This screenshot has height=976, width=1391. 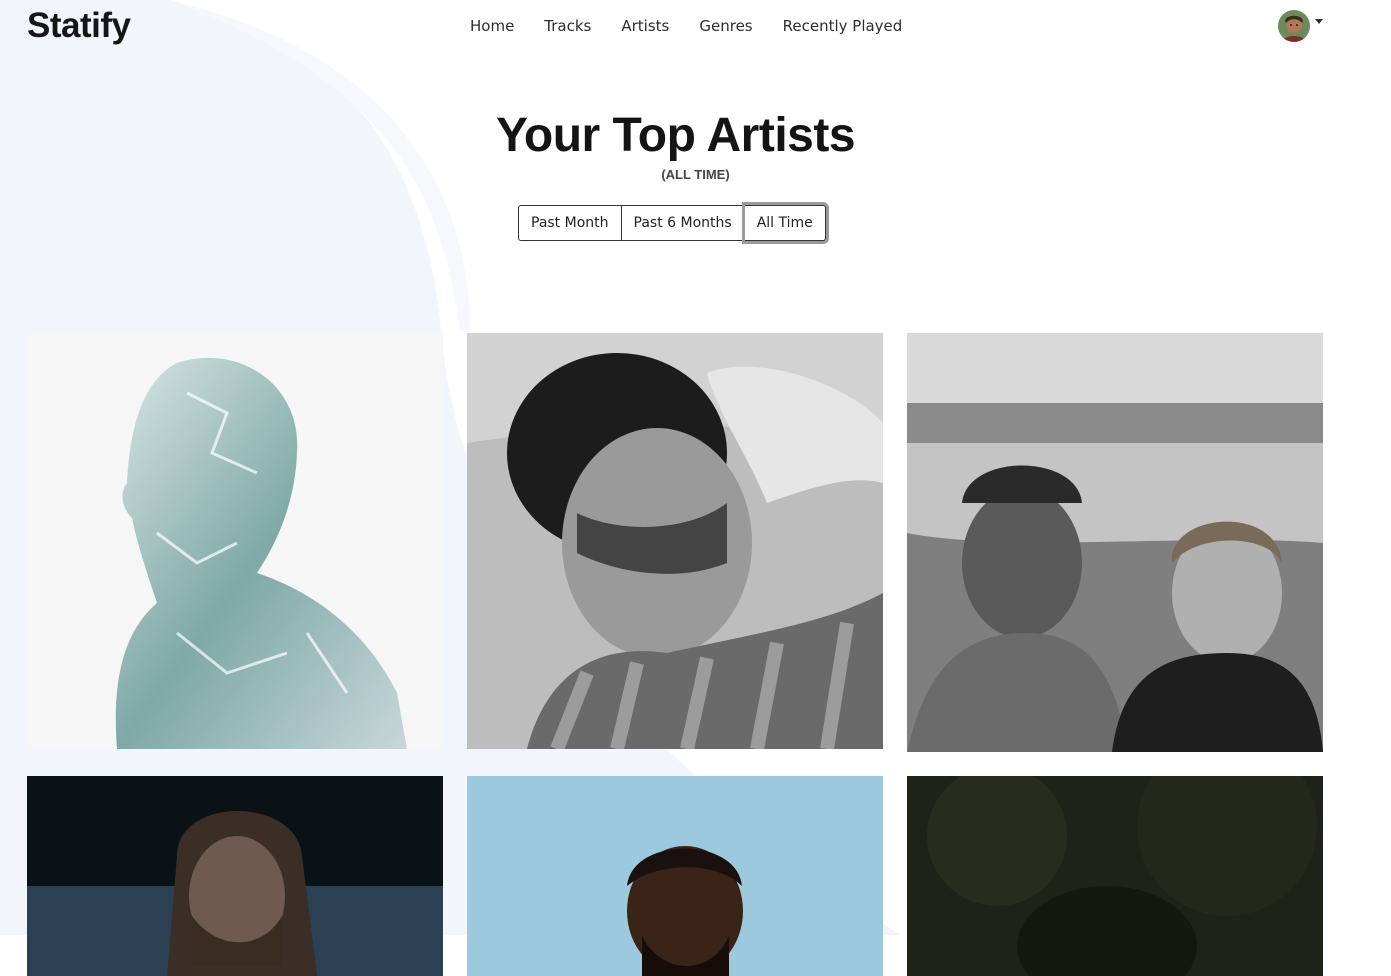 I want to click on past-6-months-button: Past 6 Months, so click(x=683, y=223).